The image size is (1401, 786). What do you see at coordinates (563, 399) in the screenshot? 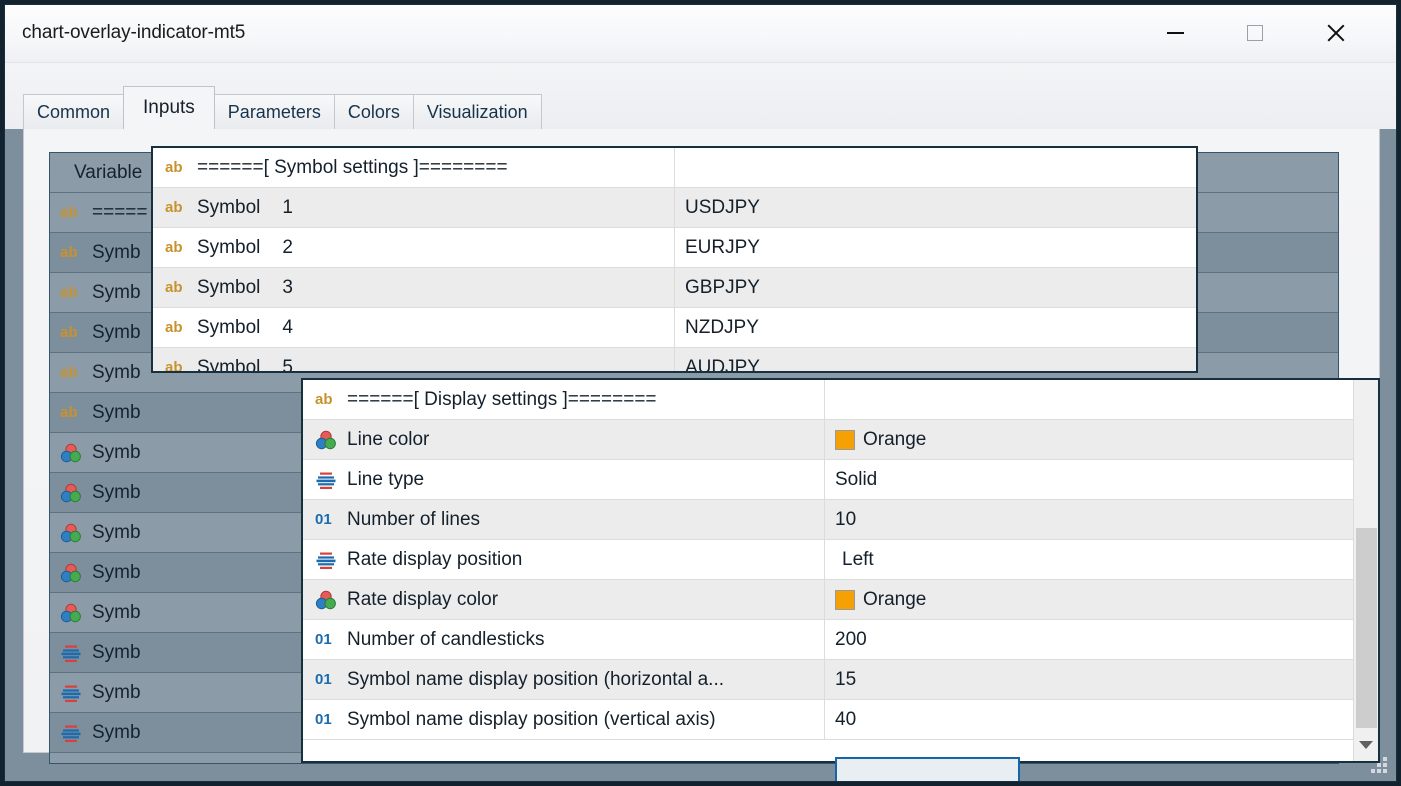
I see `parameter-name-cell: ab ======[ Display settings ]========` at bounding box center [563, 399].